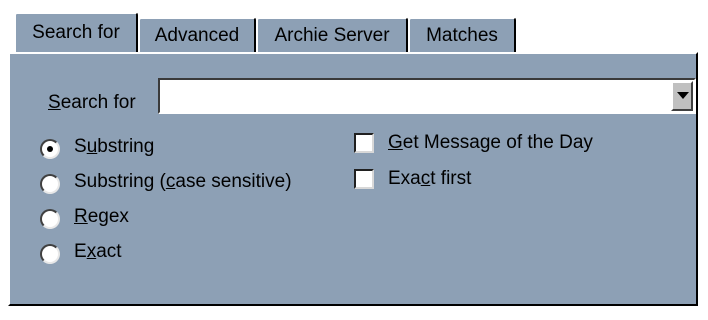 This screenshot has height=320, width=708. I want to click on radio-selected-dot, so click(50, 149).